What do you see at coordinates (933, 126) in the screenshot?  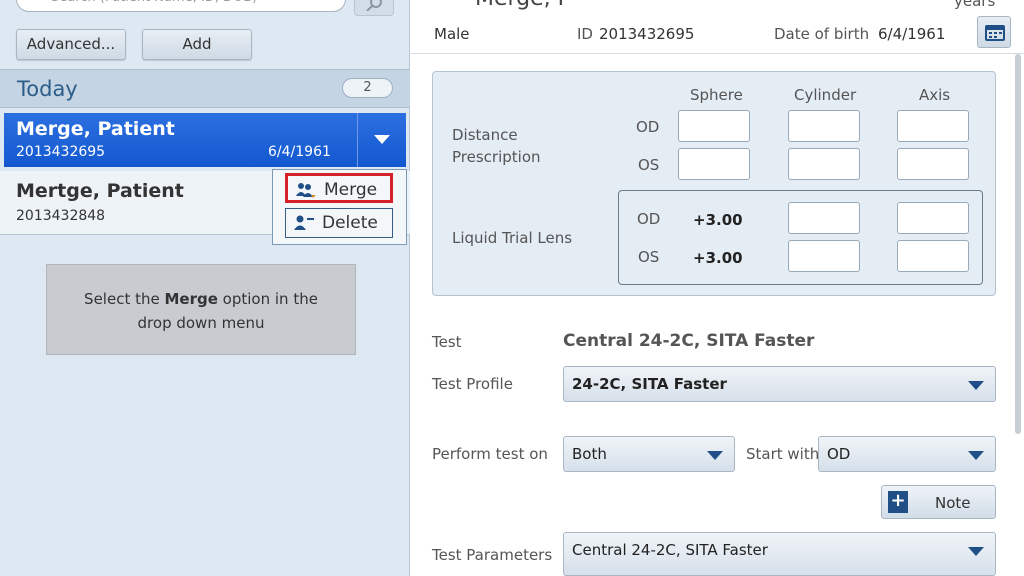 I see `distance-od-axis-input` at bounding box center [933, 126].